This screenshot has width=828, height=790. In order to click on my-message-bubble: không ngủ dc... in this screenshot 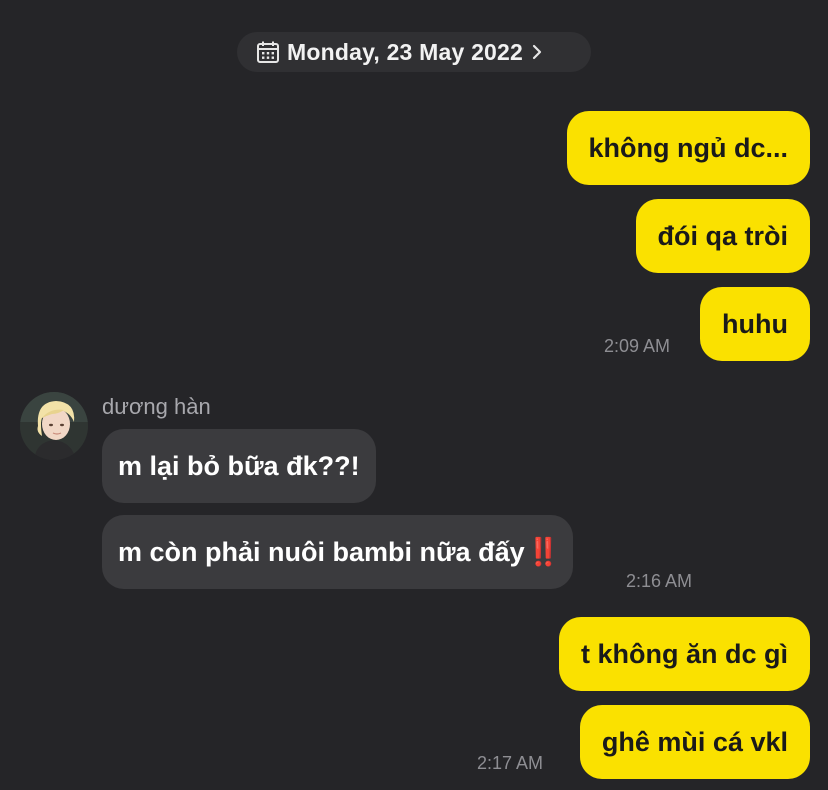, I will do `click(688, 148)`.